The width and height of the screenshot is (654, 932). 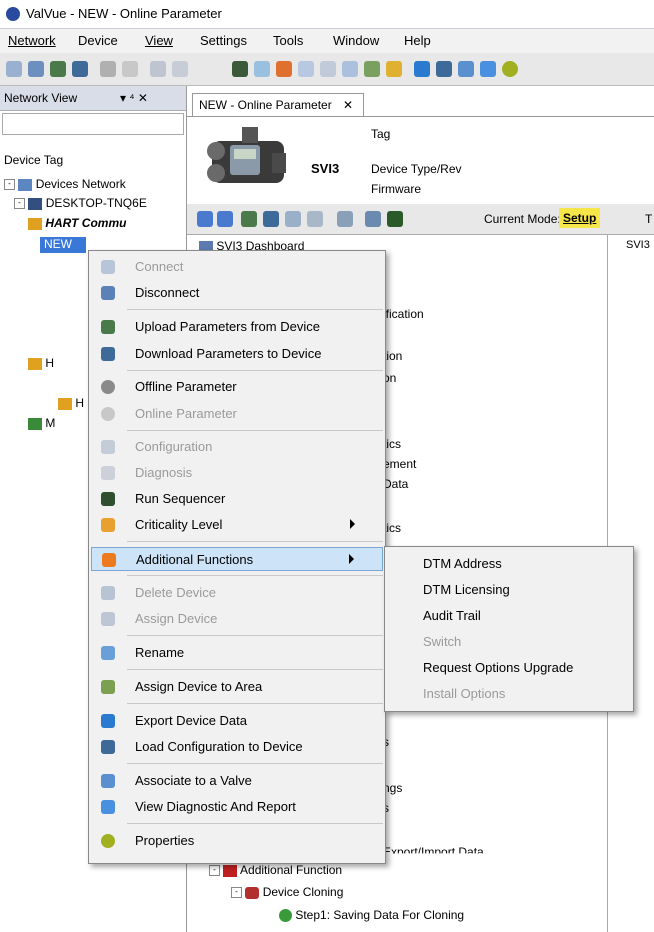 I want to click on menu-diagnosis: Diagnosis, so click(x=237, y=473).